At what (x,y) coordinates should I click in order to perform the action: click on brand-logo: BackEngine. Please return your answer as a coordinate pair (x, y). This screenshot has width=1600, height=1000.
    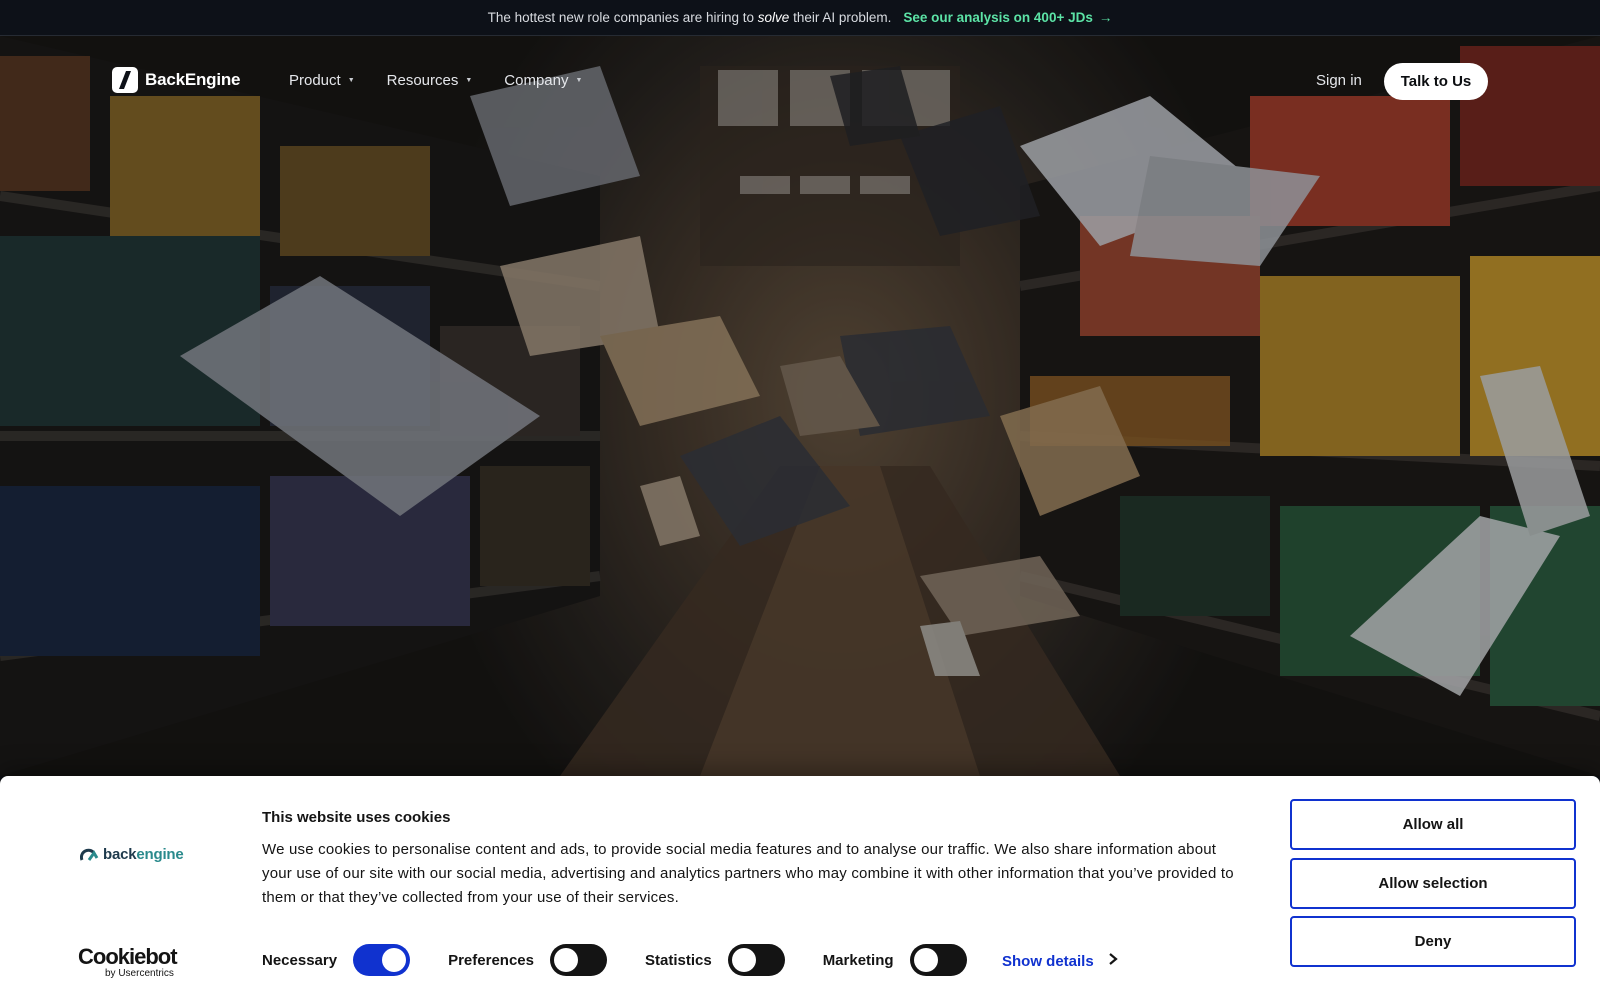
    Looking at the image, I should click on (176, 80).